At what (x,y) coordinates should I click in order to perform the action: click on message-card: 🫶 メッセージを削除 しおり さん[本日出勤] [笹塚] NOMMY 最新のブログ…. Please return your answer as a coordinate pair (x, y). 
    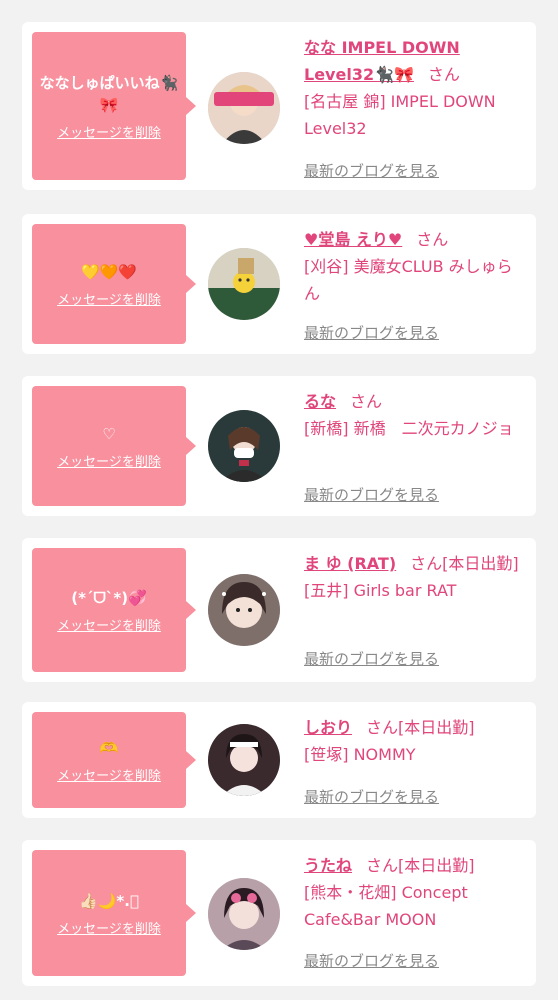
    Looking at the image, I should click on (279, 760).